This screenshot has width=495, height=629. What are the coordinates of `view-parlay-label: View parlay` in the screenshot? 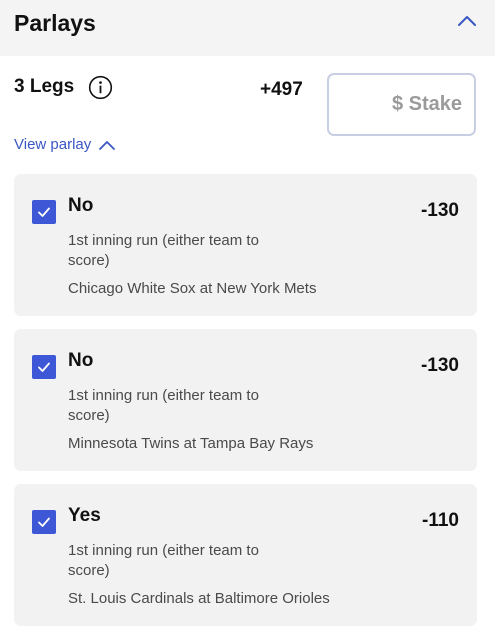 It's located at (53, 144).